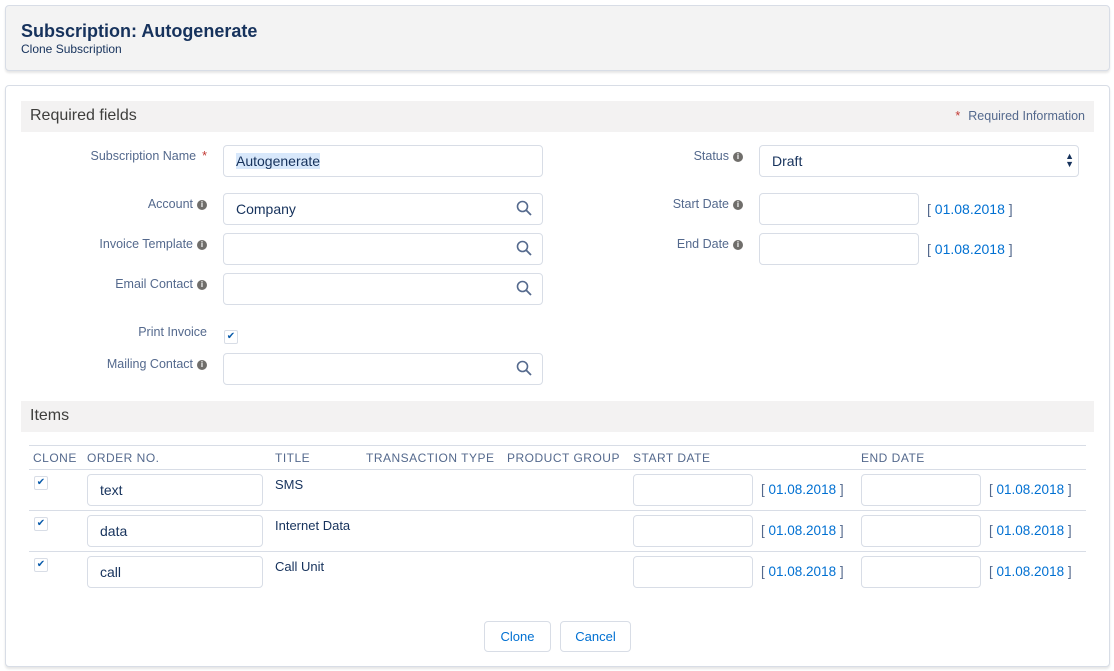  I want to click on column-header-title: TITLE, so click(293, 458).